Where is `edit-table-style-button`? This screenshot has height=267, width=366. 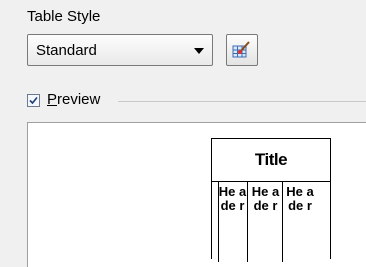 edit-table-style-button is located at coordinates (242, 50).